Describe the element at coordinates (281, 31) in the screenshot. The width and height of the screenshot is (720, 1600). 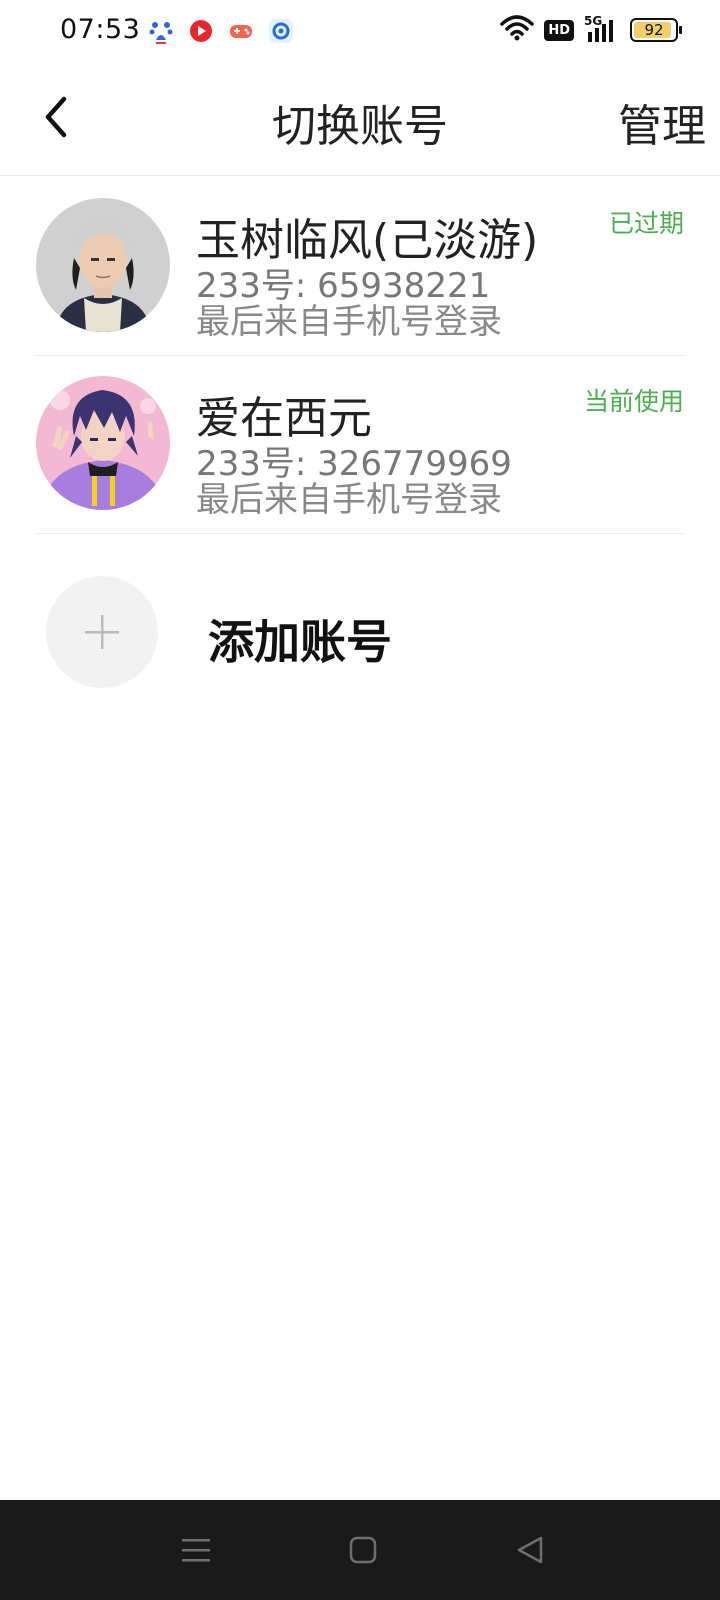
I see `browser-app-icon` at that location.